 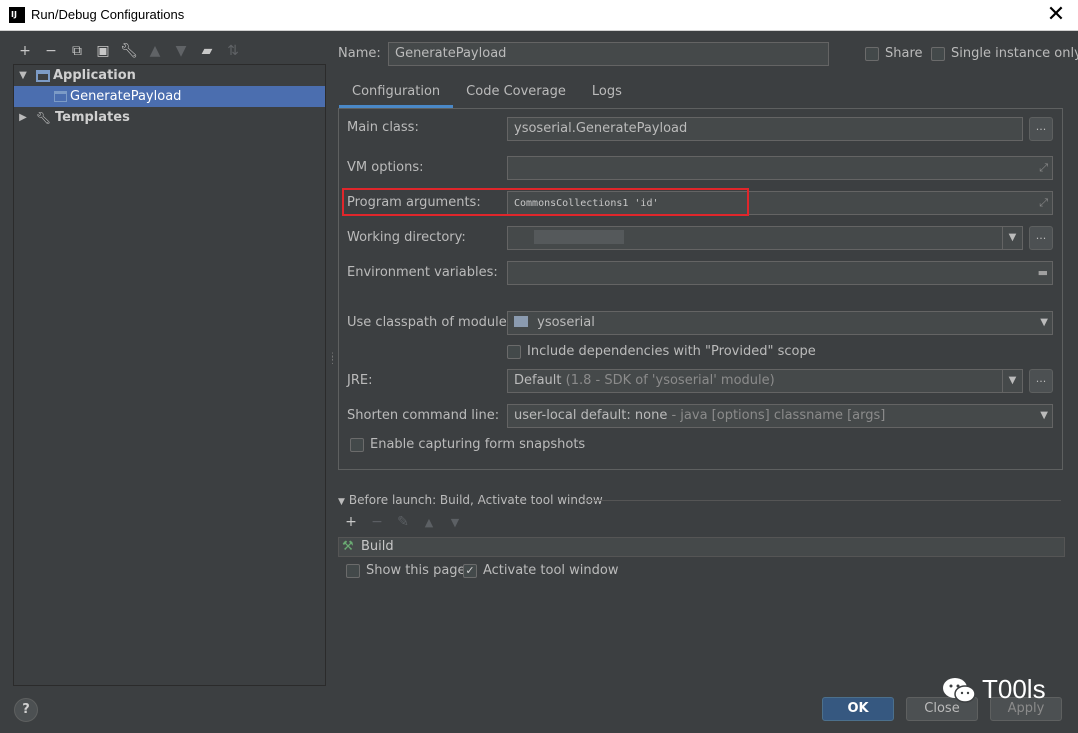 I want to click on single-instance-label: Single instance only, so click(x=1014, y=53).